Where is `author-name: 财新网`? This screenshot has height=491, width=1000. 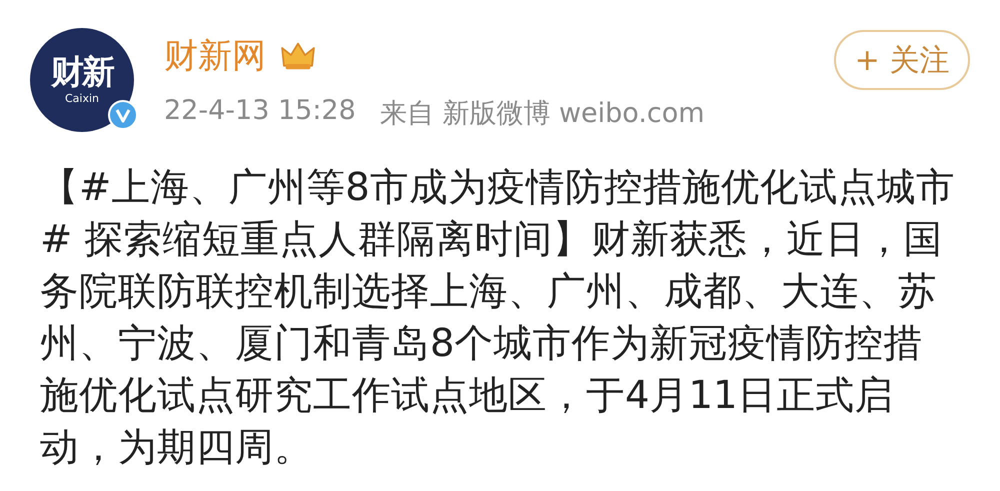 author-name: 财新网 is located at coordinates (215, 56).